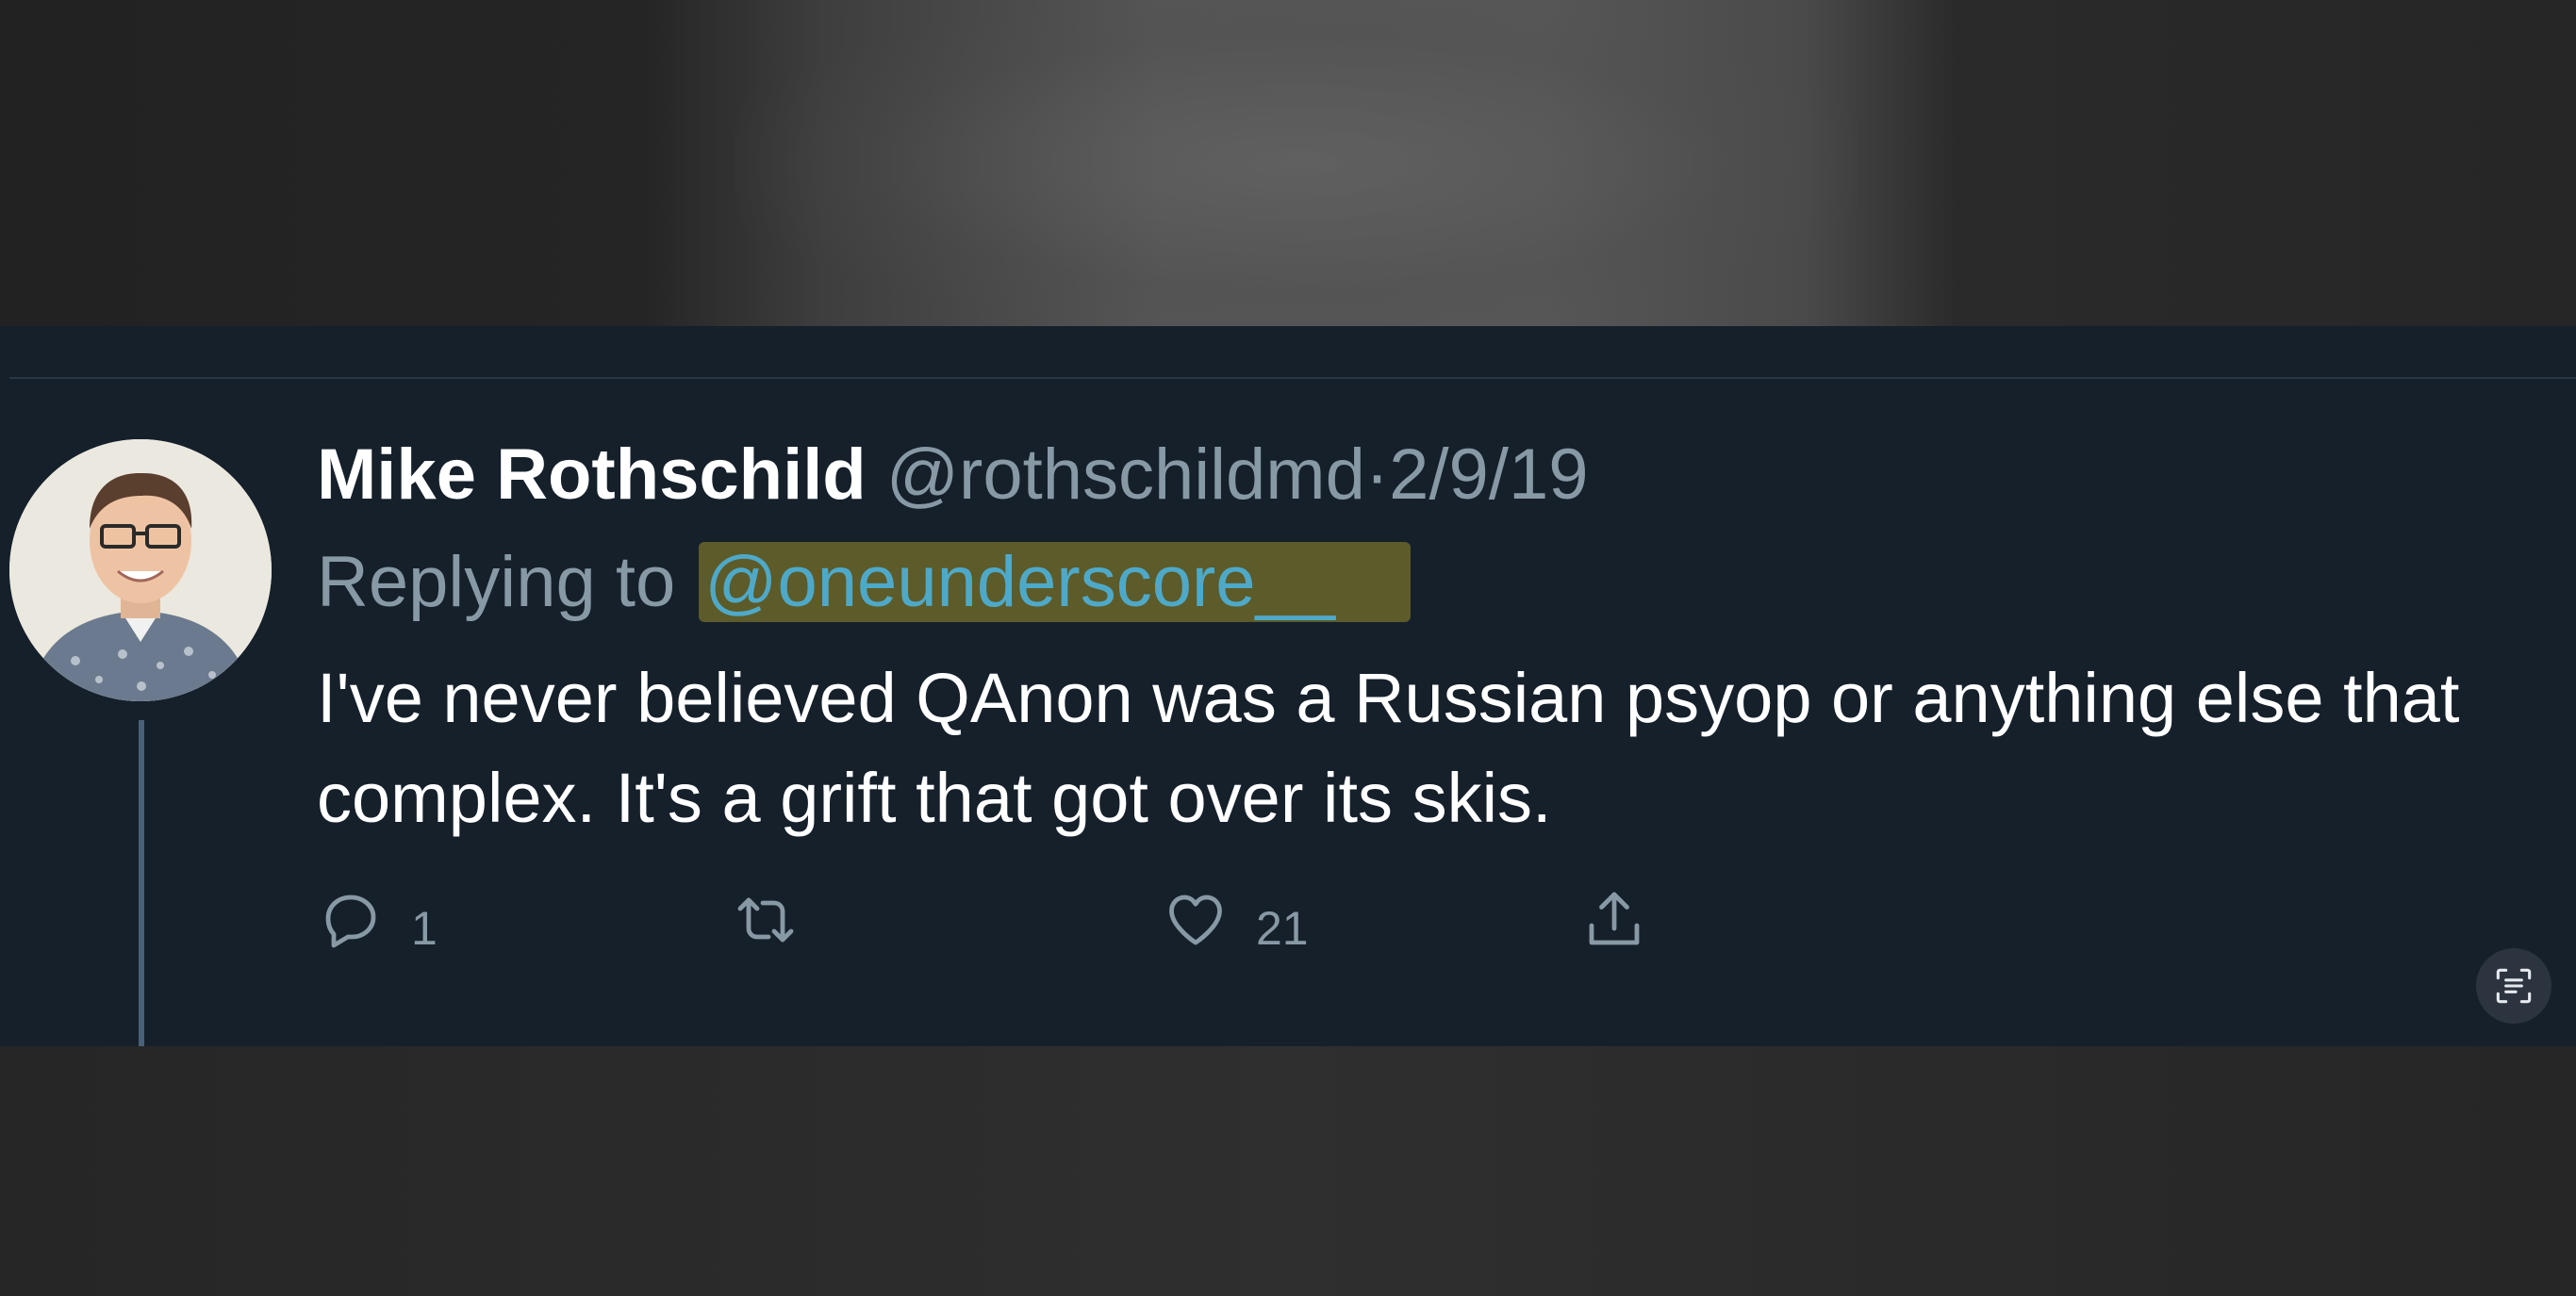  I want to click on tweet-actions-bar: 1 21, so click(1024, 920).